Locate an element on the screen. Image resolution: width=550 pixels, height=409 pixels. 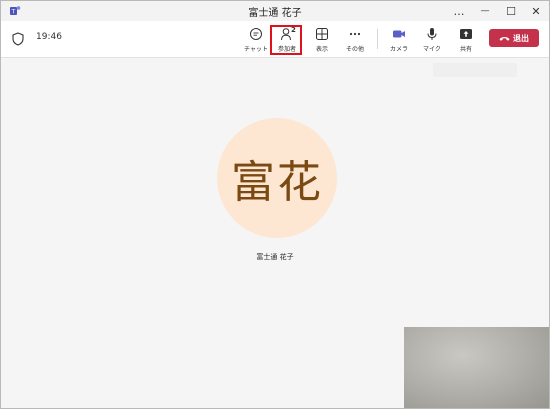
share-button: 共有 is located at coordinates (466, 39).